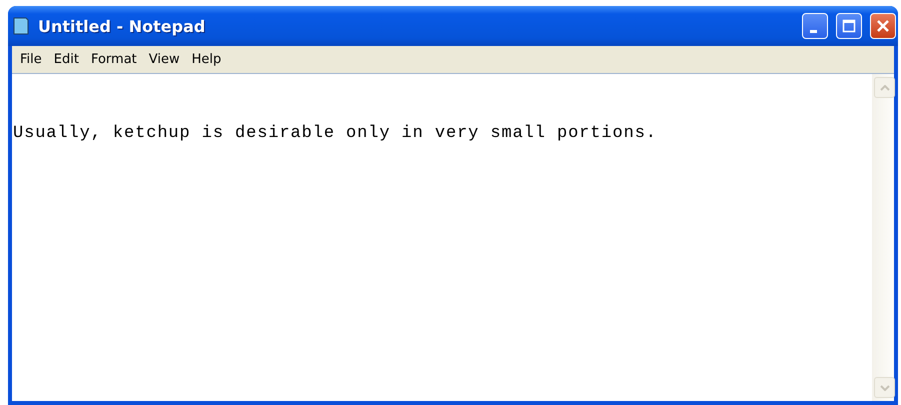 The width and height of the screenshot is (901, 405). What do you see at coordinates (66, 59) in the screenshot?
I see `menu-item: Edit` at bounding box center [66, 59].